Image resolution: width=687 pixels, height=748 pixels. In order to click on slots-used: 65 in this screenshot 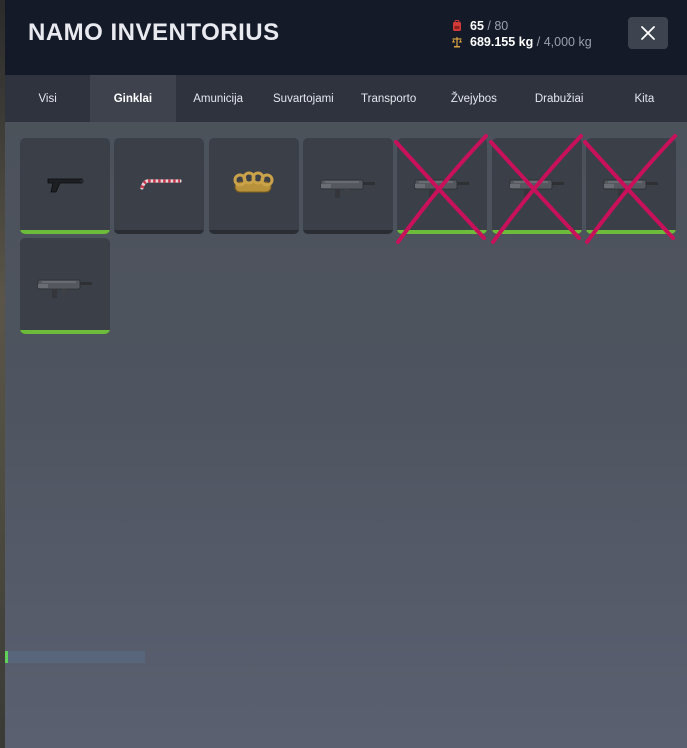, I will do `click(477, 26)`.